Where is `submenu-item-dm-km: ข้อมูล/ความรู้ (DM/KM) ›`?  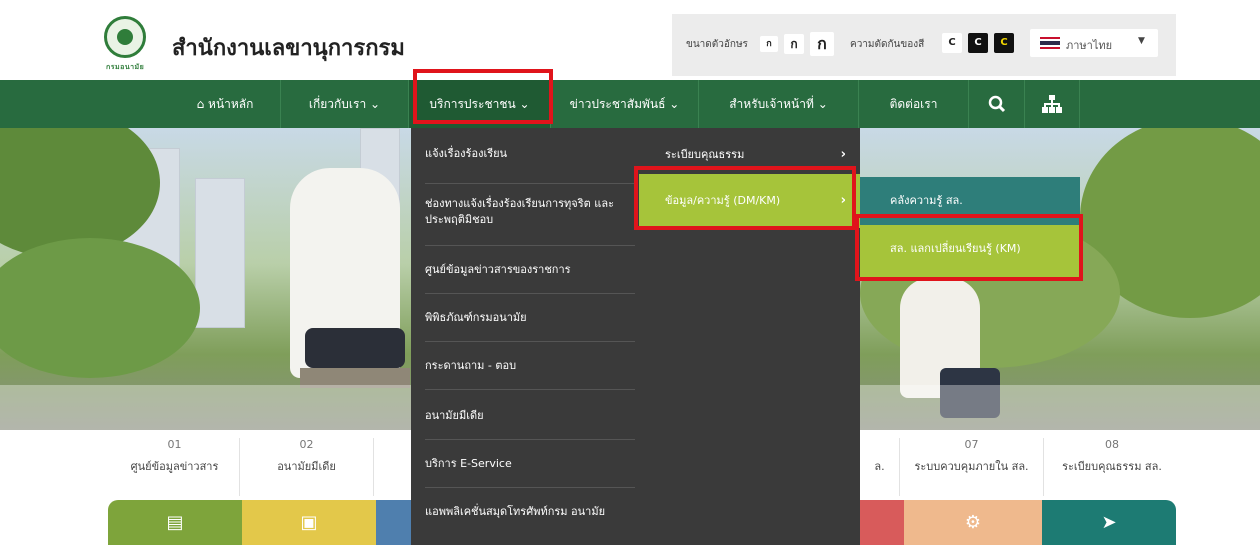
submenu-item-dm-km: ข้อมูล/ความรู้ (DM/KM) › is located at coordinates (749, 201).